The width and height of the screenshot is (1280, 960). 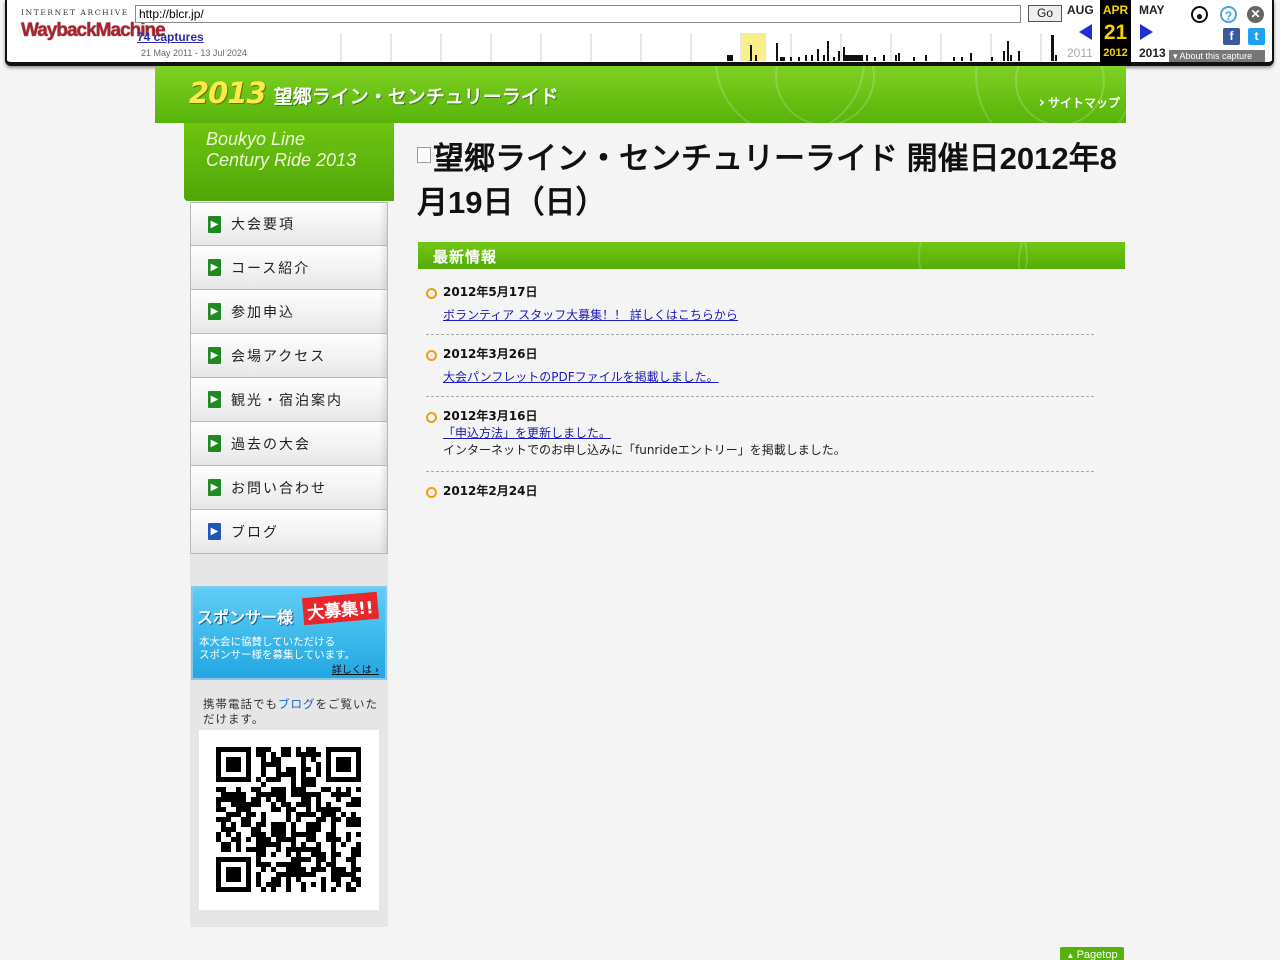 I want to click on nav-item-past-events: ▶ 過去の大会, so click(x=289, y=444).